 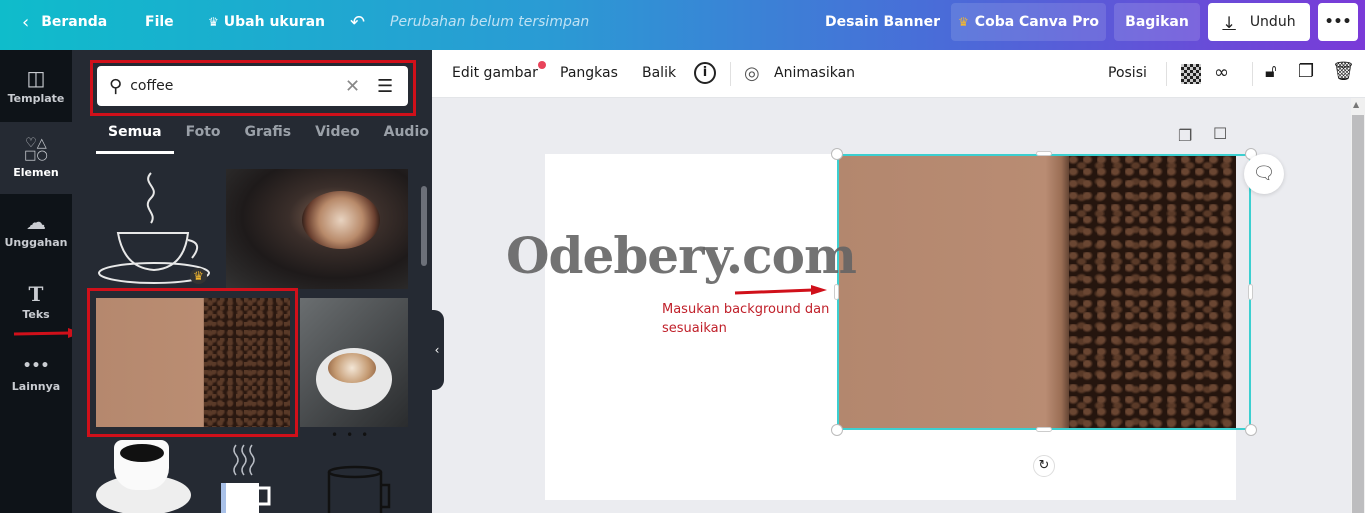 I want to click on info-icon: i, so click(x=705, y=73).